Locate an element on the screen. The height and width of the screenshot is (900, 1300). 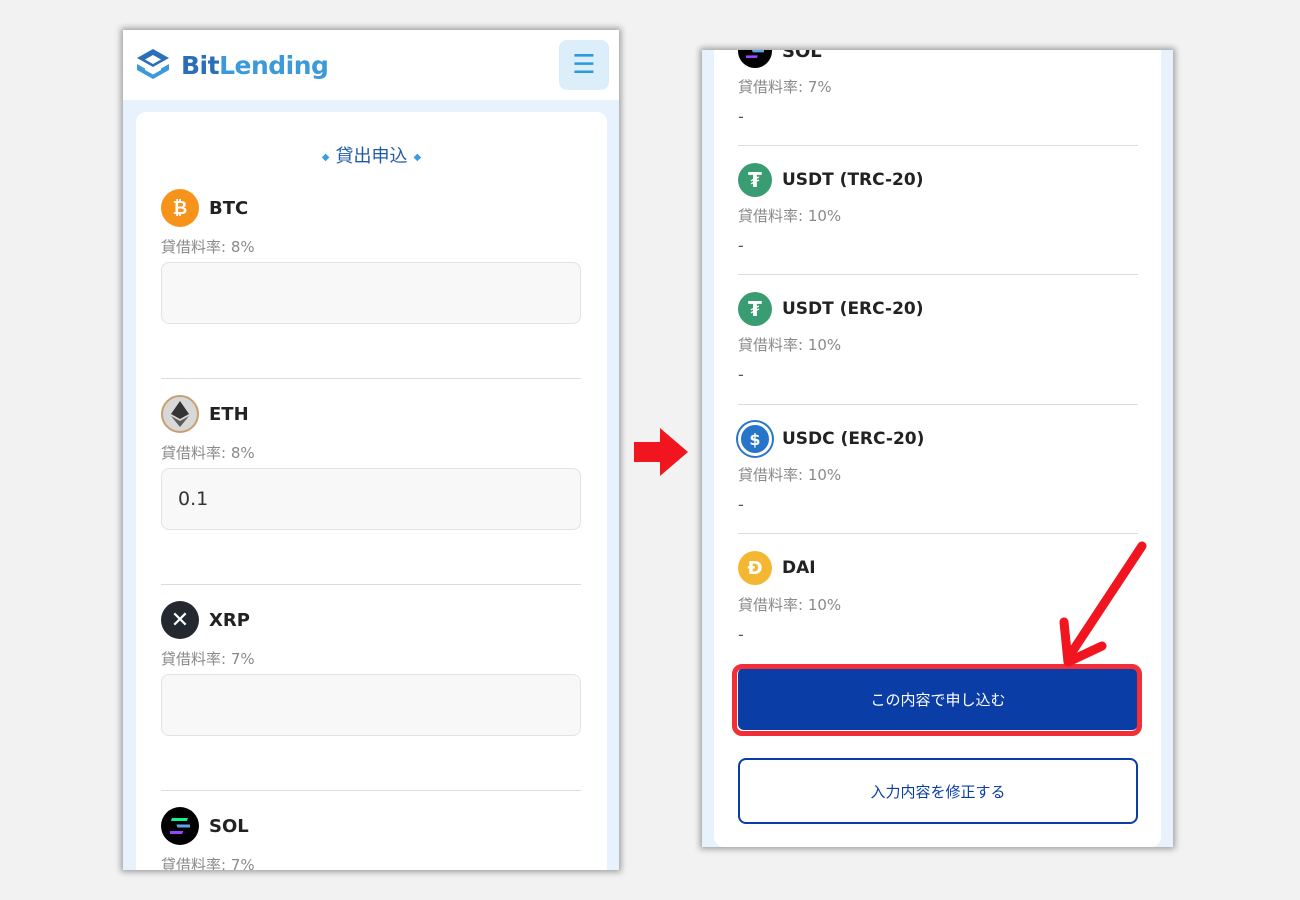
logo-text-bit: Bit is located at coordinates (200, 65).